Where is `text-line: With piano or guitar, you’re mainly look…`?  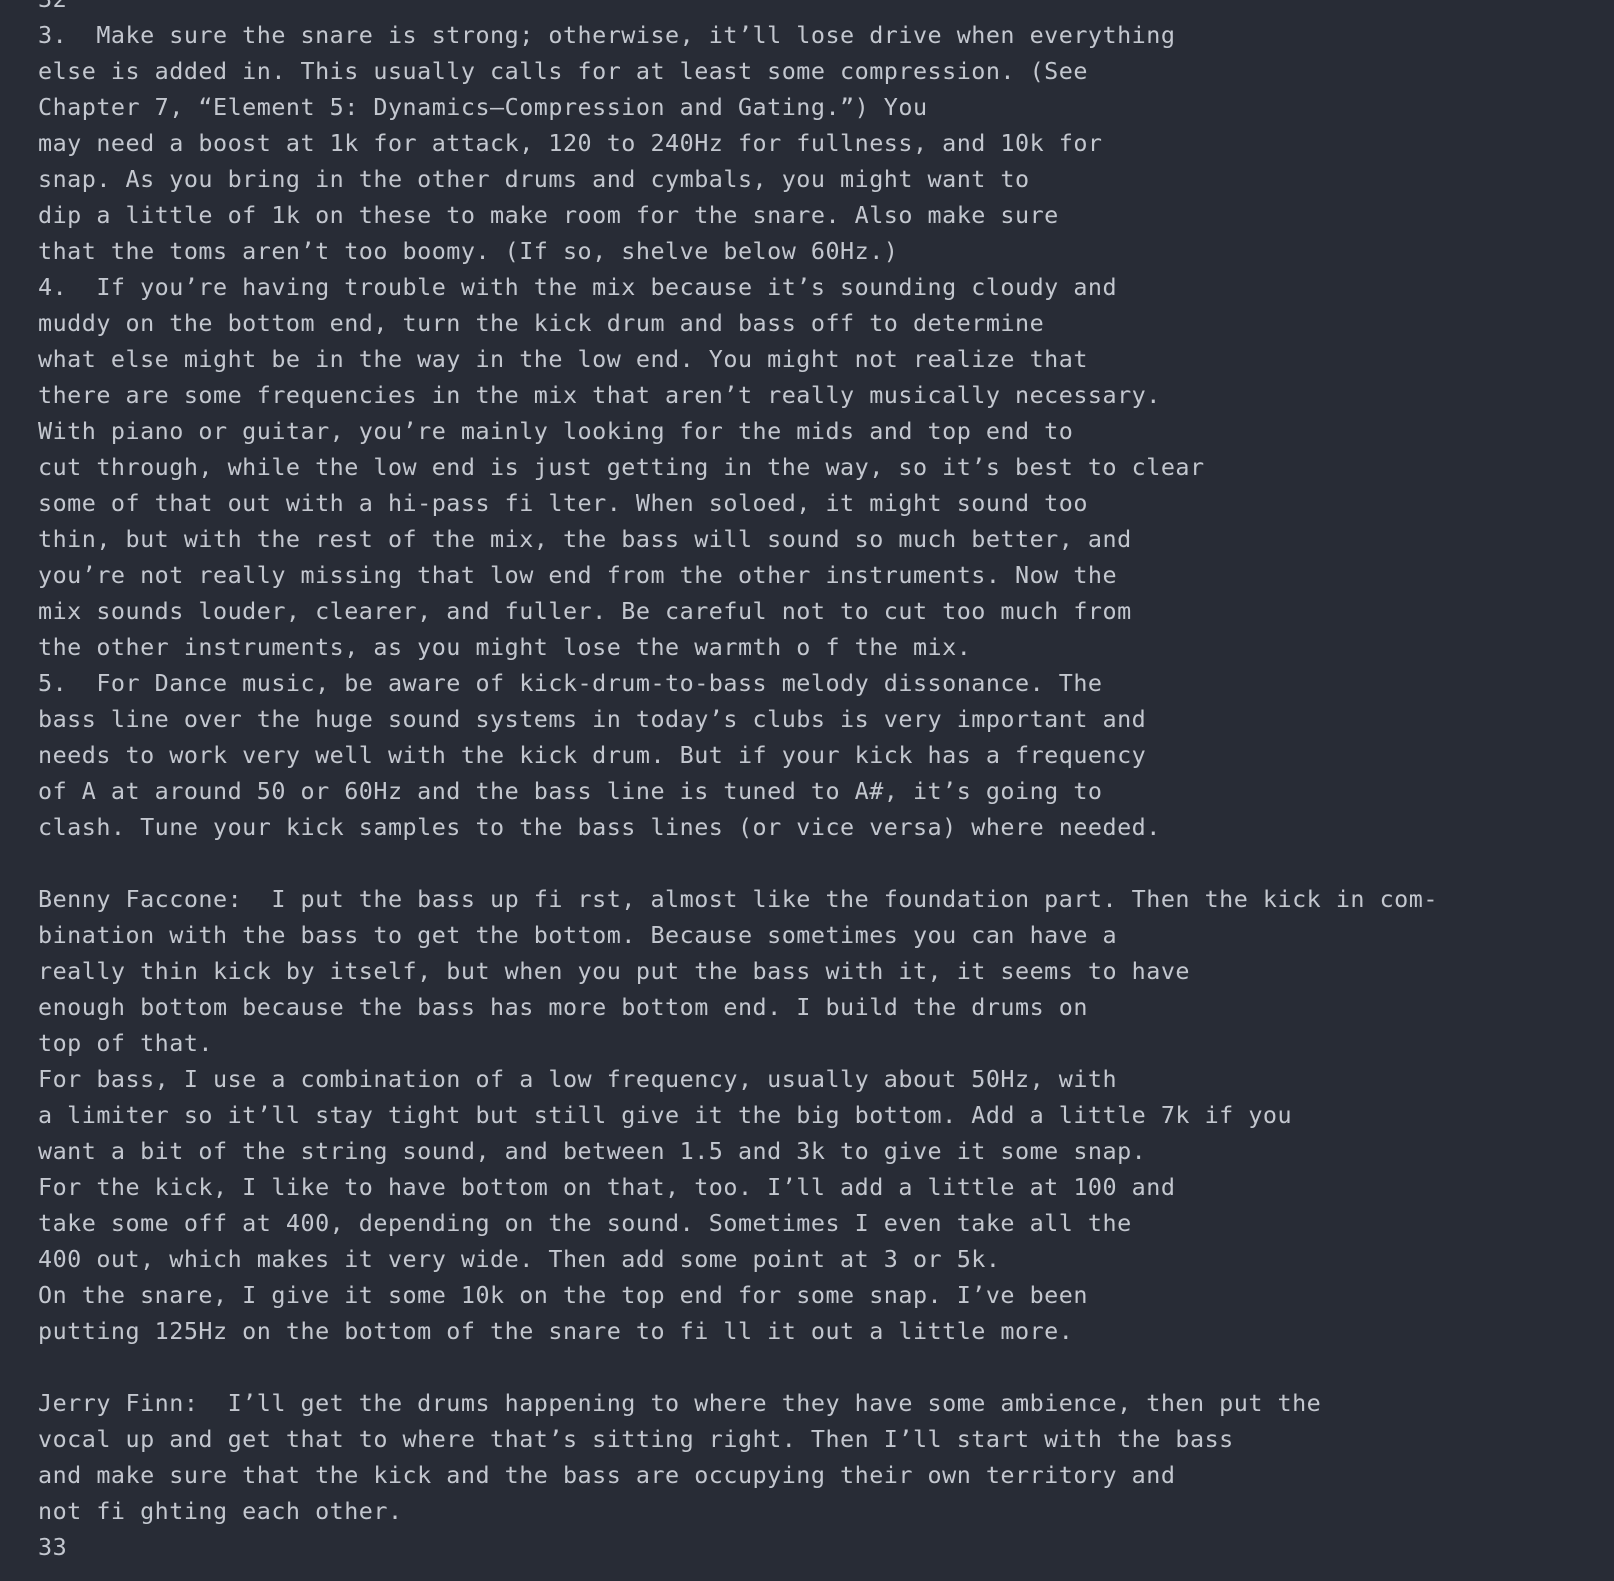 text-line: With piano or guitar, you’re mainly look… is located at coordinates (556, 431).